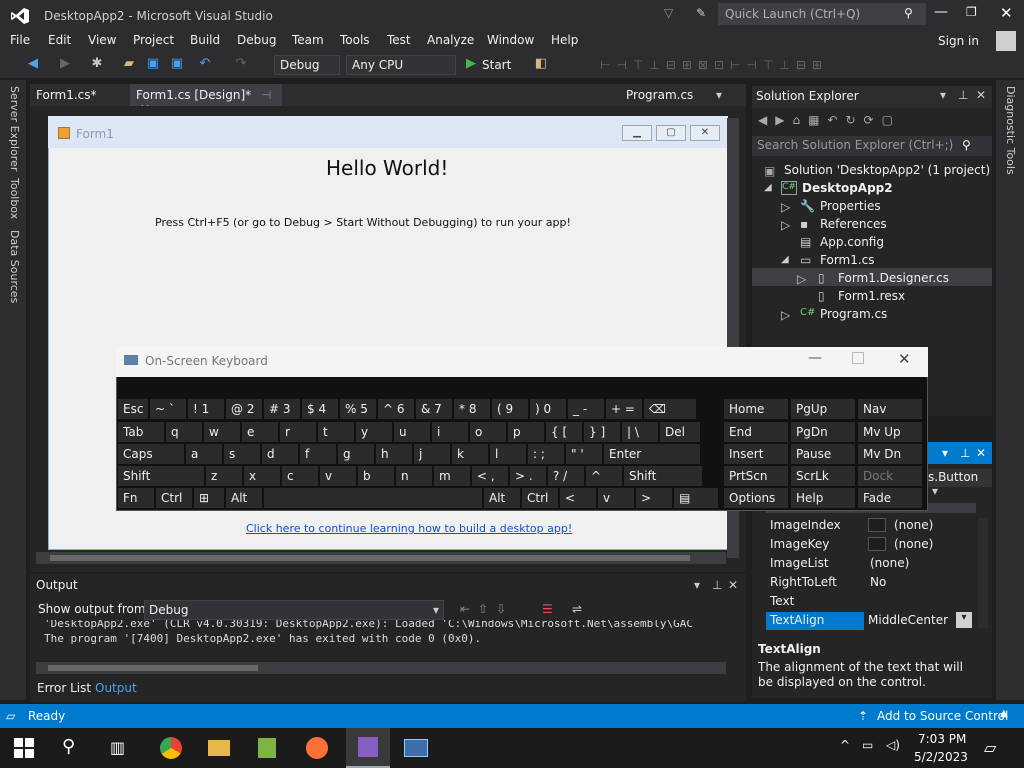 Image resolution: width=1024 pixels, height=768 pixels. I want to click on osk-key: r, so click(298, 432).